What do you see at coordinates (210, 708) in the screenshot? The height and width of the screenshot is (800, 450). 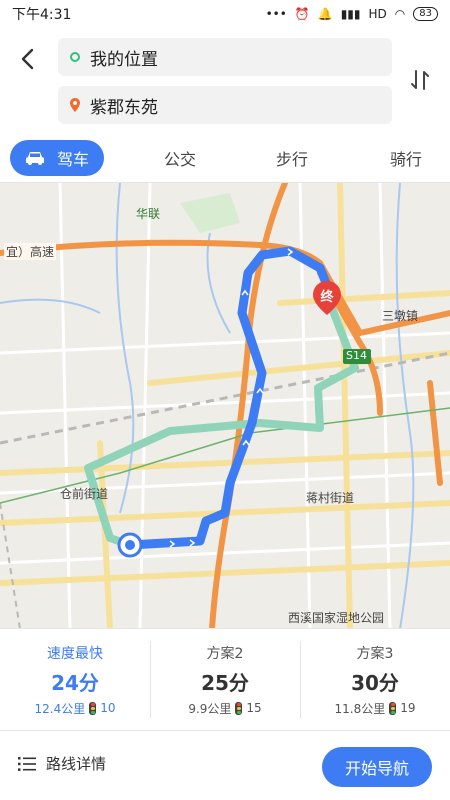 I see `plan-distance: 9.9公里` at bounding box center [210, 708].